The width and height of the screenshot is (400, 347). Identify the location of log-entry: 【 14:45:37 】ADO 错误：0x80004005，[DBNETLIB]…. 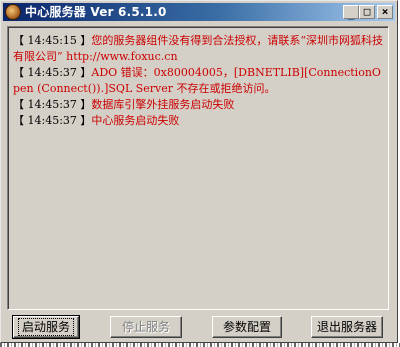
(199, 81).